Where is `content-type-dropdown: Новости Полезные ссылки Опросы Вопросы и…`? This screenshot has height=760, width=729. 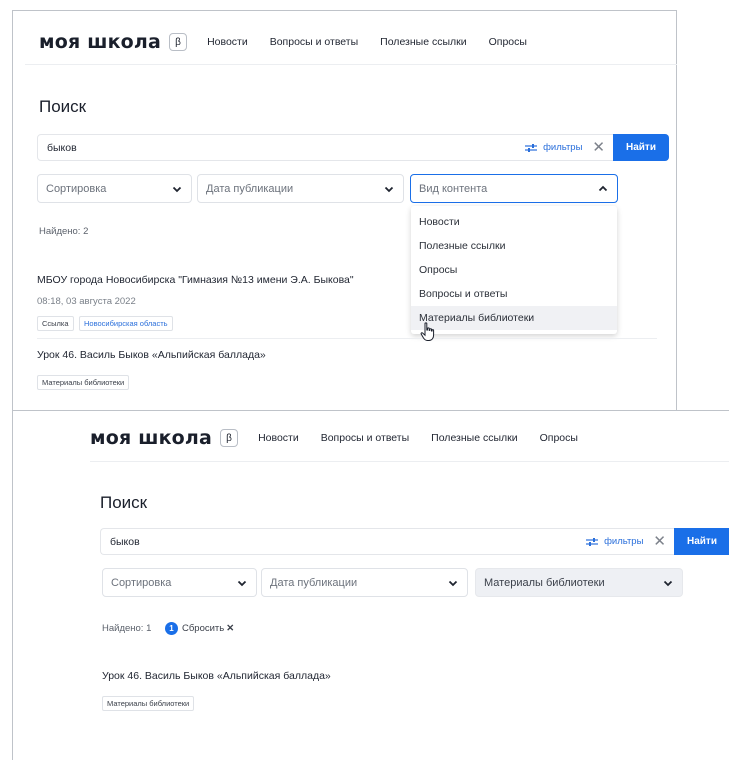 content-type-dropdown: Новости Полезные ссылки Опросы Вопросы и… is located at coordinates (514, 270).